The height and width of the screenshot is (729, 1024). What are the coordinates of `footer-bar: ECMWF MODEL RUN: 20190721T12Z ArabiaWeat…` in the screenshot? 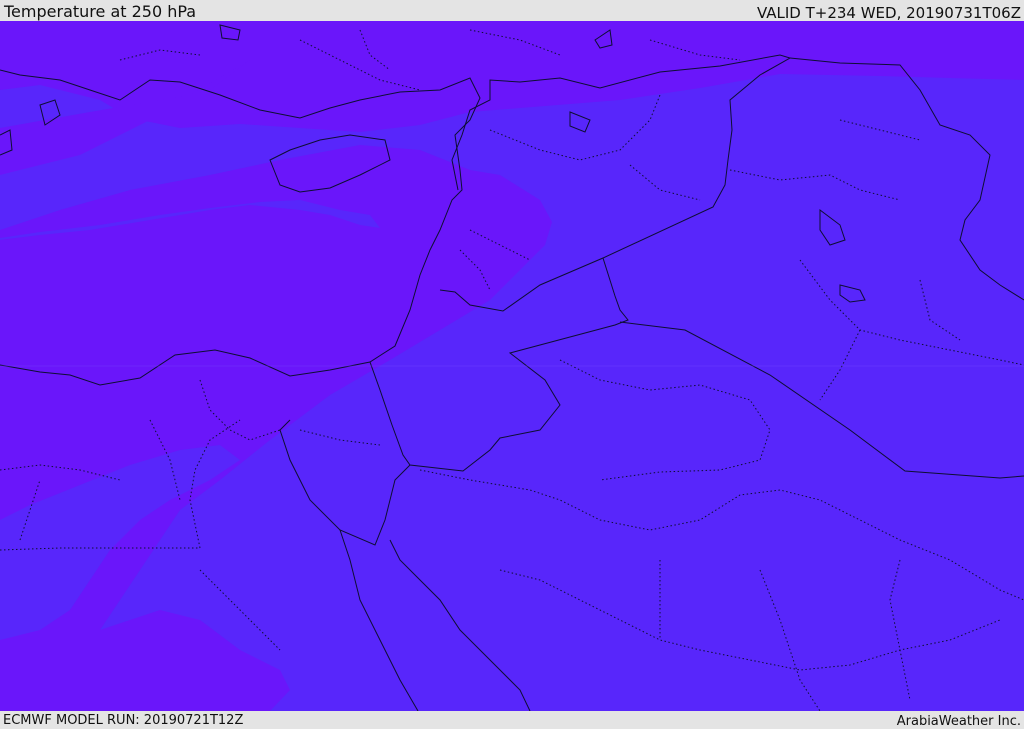 It's located at (512, 720).